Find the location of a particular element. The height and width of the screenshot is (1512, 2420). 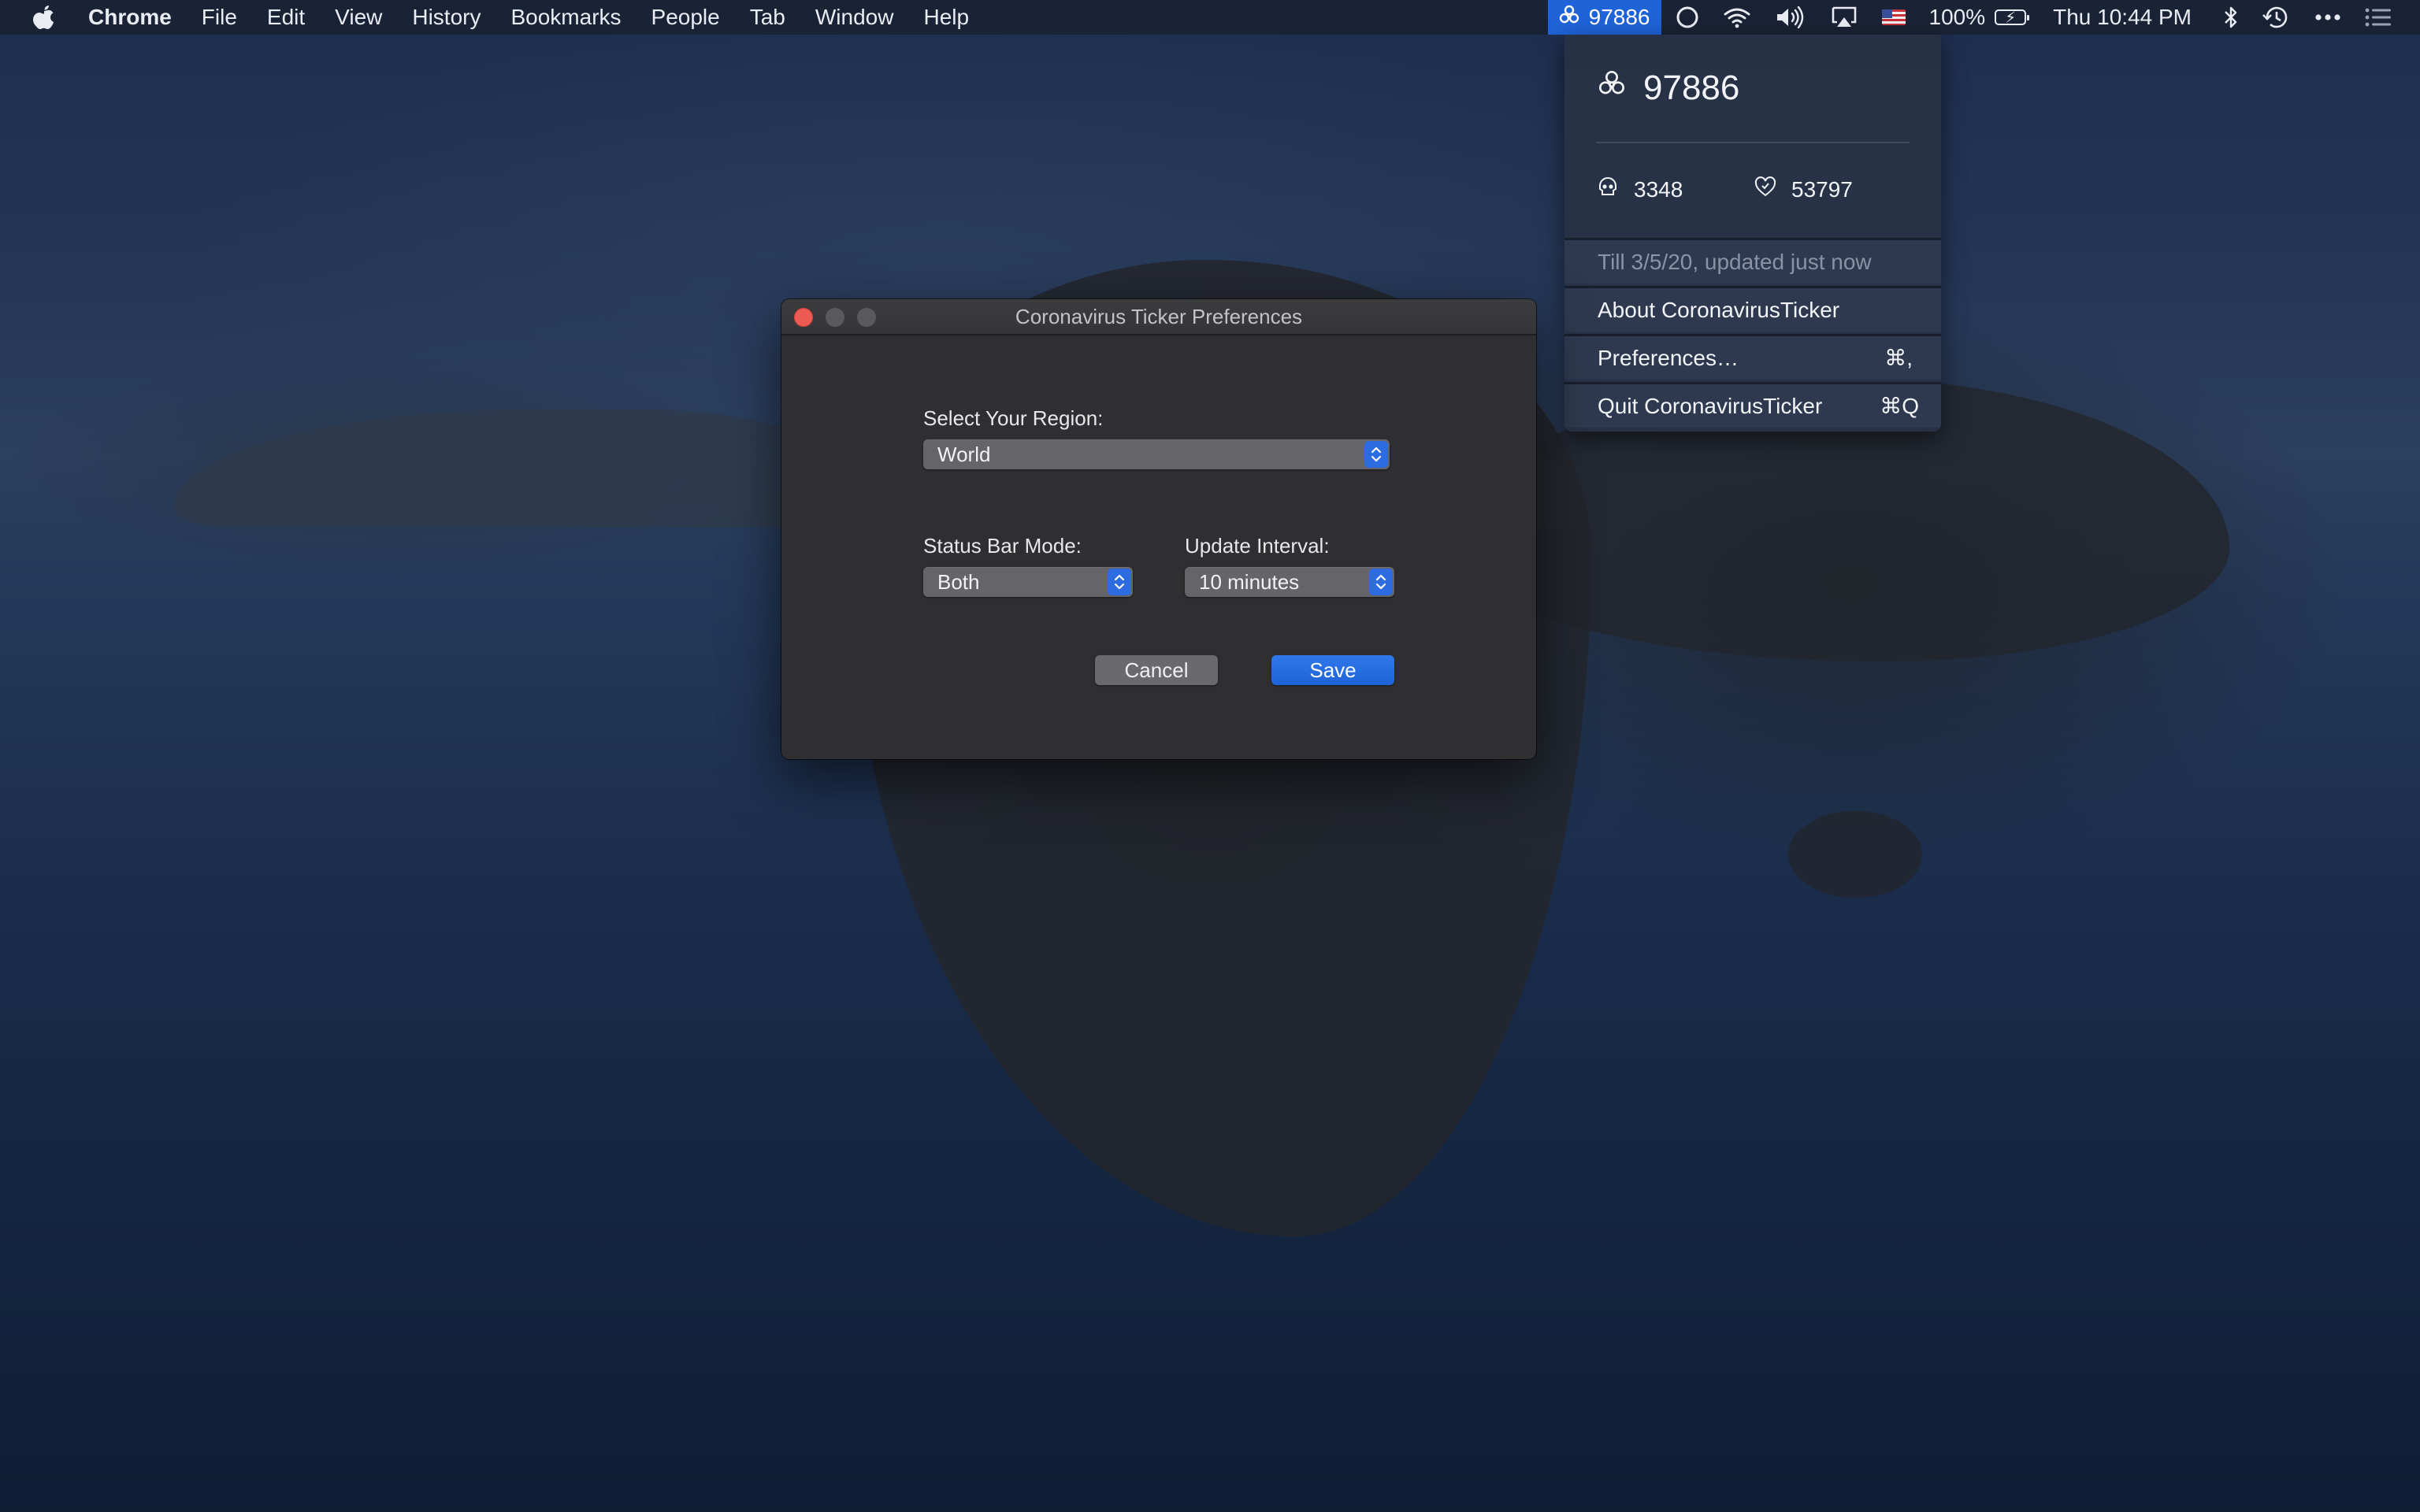

status-bar-mode-label: Status Bar Mode: is located at coordinates (1002, 546).